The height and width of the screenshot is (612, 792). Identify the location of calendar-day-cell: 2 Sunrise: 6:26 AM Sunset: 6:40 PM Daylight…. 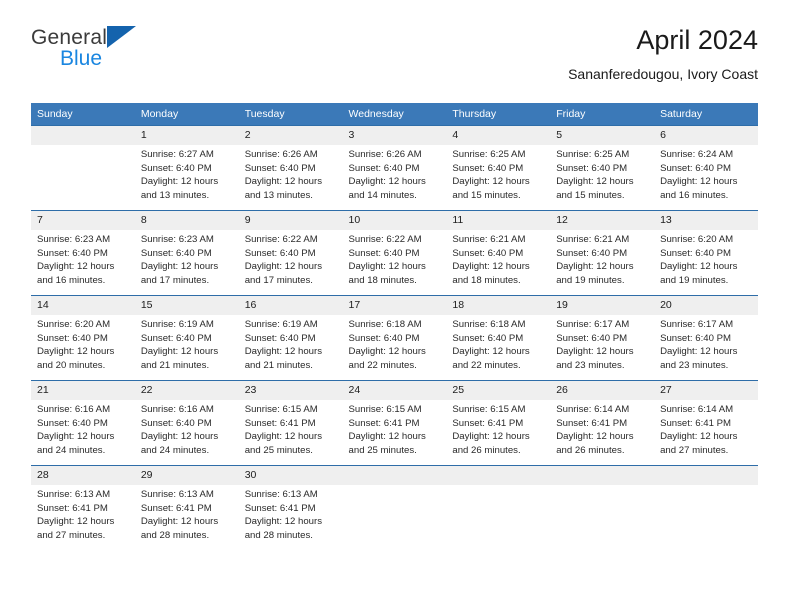
(290, 168).